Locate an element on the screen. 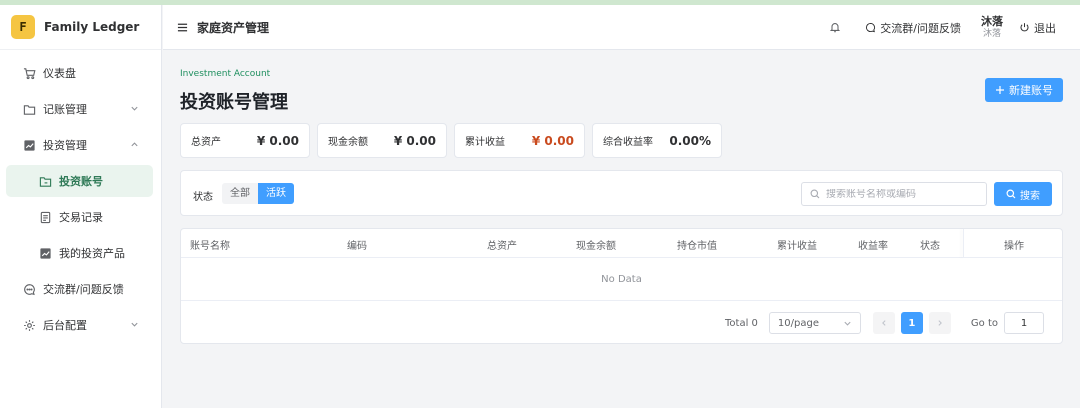 The image size is (1080, 408). column-header-return-rate: 收益率 is located at coordinates (873, 244).